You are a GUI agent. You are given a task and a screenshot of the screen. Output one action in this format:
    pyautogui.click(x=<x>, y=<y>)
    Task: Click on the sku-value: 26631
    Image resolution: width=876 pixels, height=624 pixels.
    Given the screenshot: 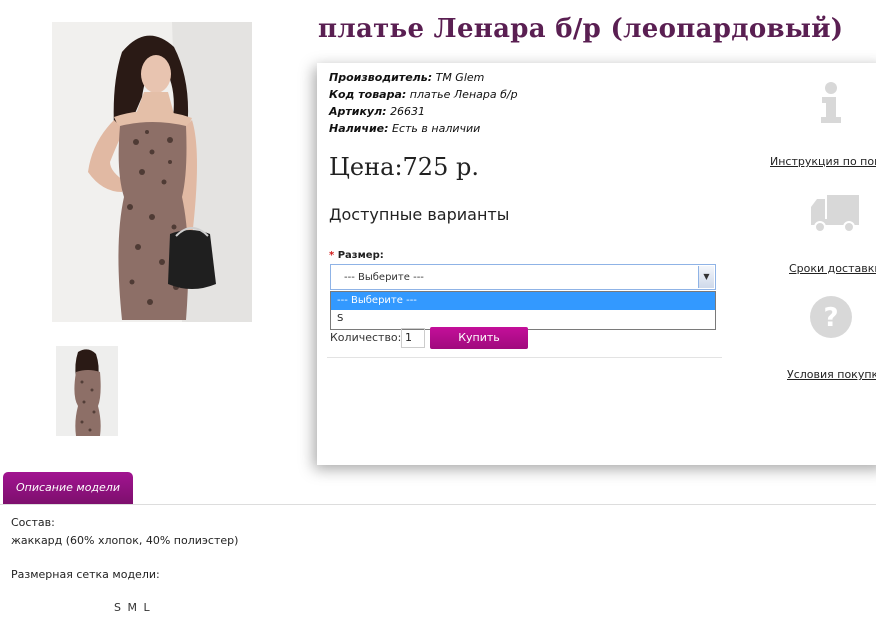 What is the action you would take?
    pyautogui.click(x=408, y=111)
    